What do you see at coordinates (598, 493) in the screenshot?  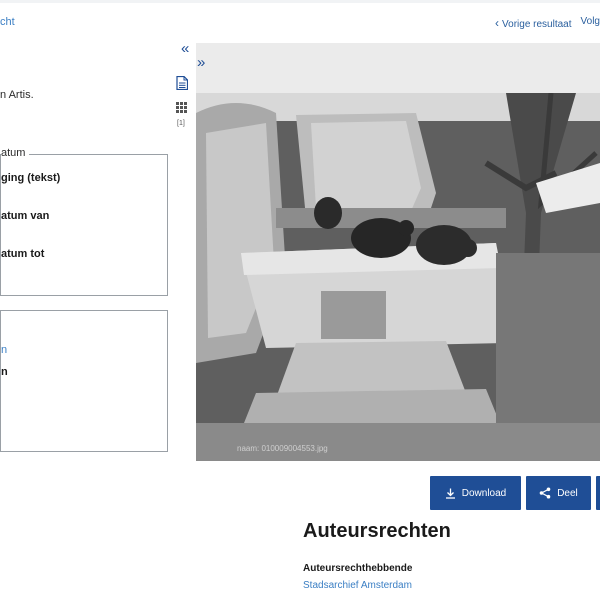 I see `more-actions-button` at bounding box center [598, 493].